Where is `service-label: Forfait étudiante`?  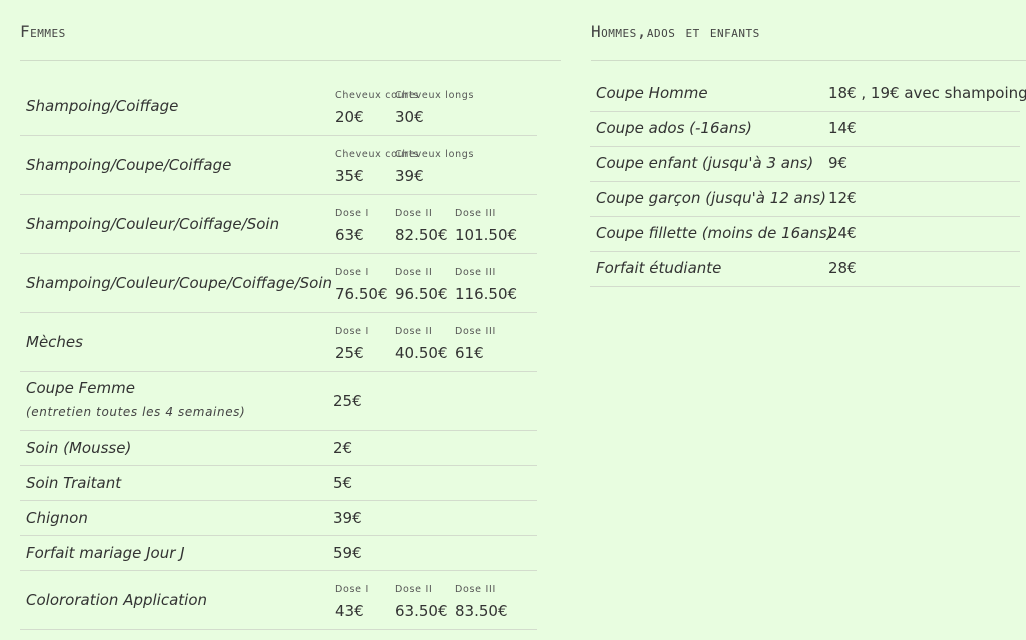
service-label: Forfait étudiante is located at coordinates (659, 268).